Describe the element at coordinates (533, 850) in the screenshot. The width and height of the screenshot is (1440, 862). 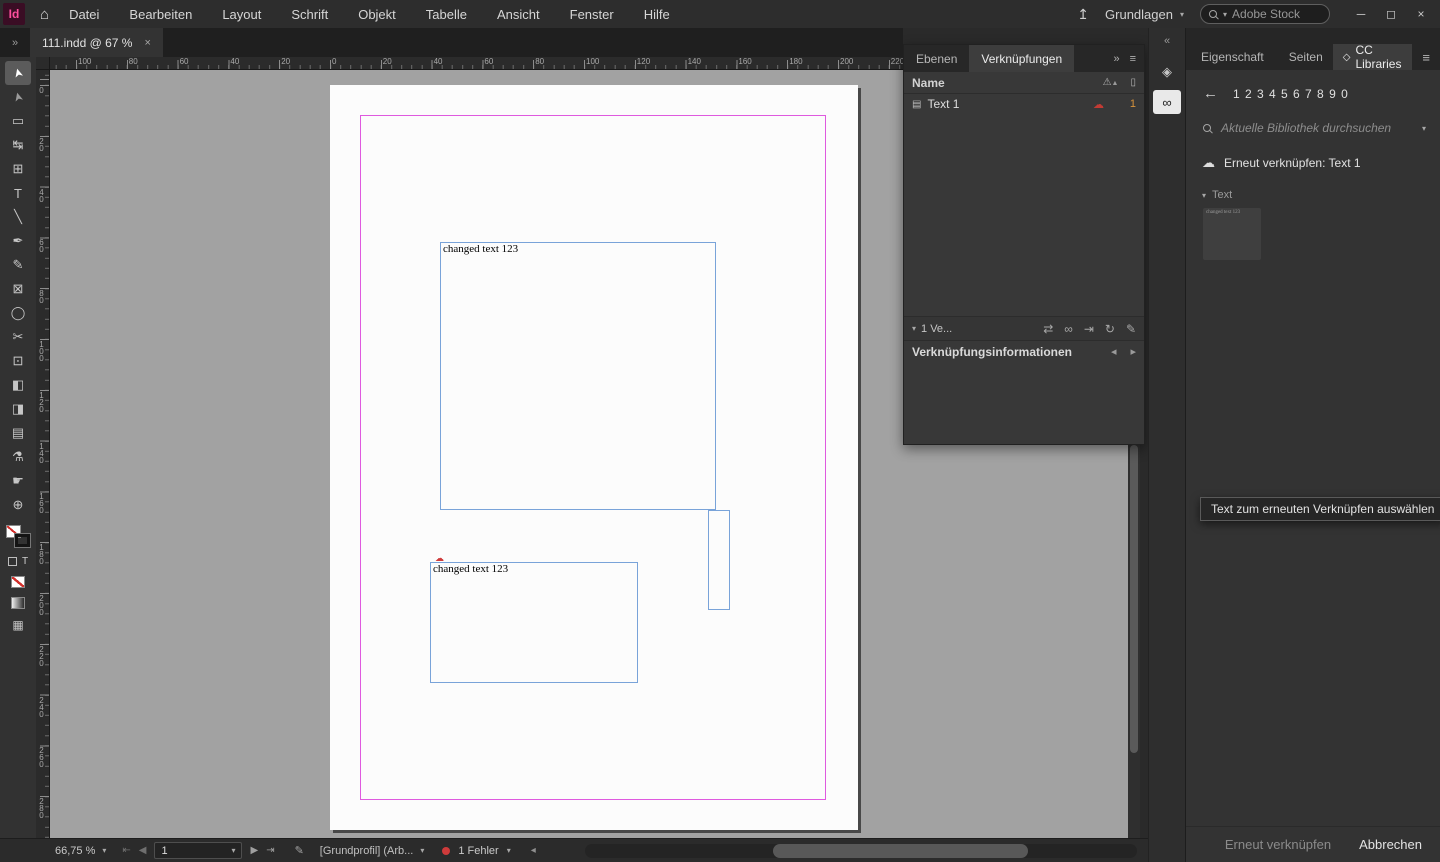
I see `scroll-left-icon: ◂` at that location.